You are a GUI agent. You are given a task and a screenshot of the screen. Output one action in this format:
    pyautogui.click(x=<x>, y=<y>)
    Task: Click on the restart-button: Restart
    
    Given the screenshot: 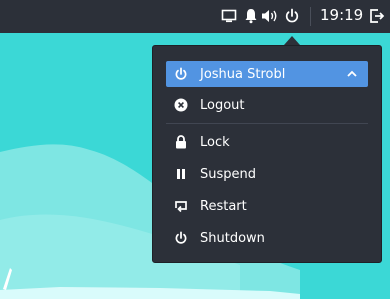 What is the action you would take?
    pyautogui.click(x=267, y=206)
    